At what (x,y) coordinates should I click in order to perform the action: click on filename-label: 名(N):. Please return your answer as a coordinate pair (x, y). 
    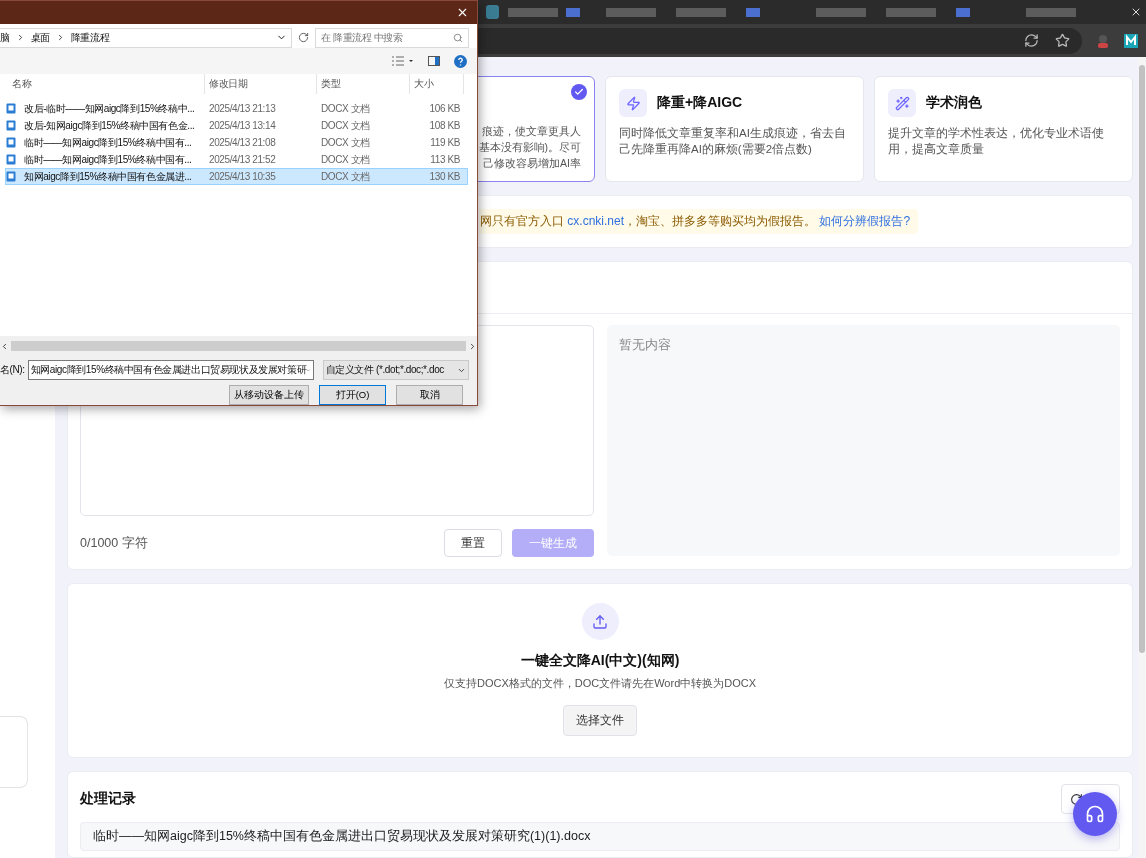
    Looking at the image, I should click on (12, 370).